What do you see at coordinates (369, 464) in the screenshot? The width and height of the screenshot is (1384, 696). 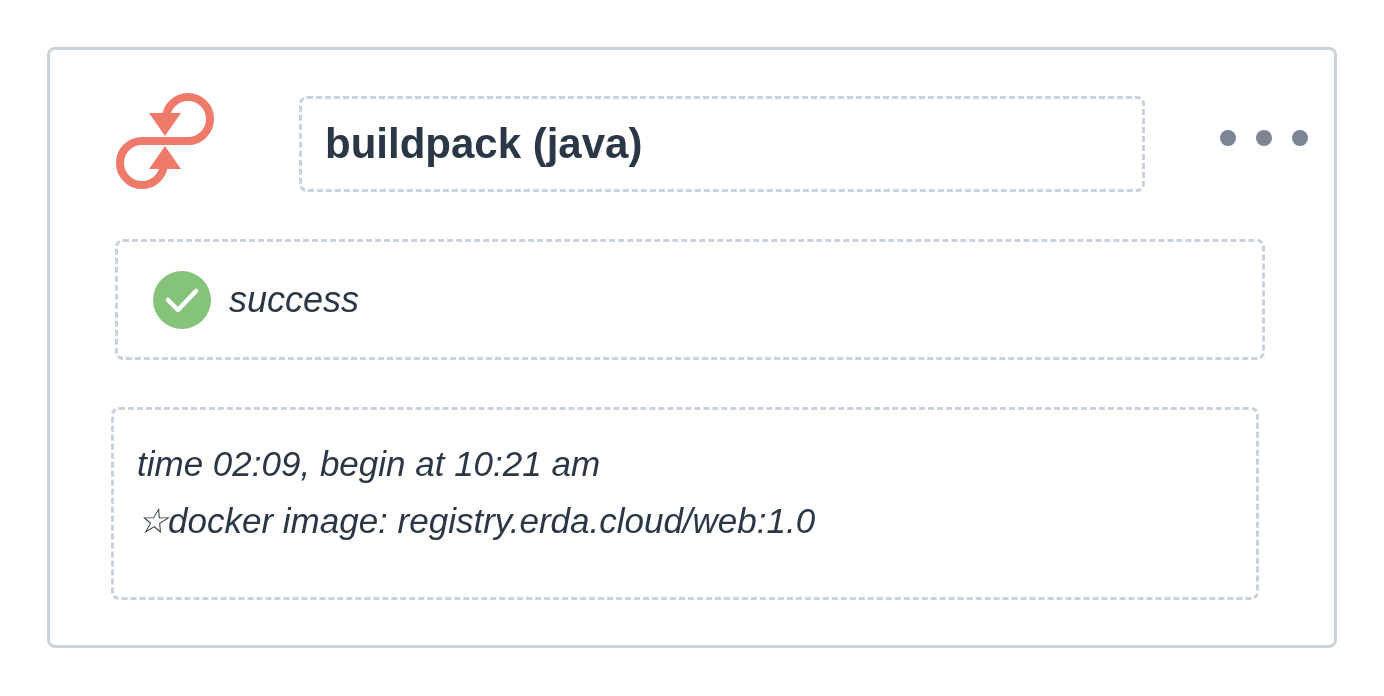 I see `detail-text: time 02:09, begin at 10:21 am` at bounding box center [369, 464].